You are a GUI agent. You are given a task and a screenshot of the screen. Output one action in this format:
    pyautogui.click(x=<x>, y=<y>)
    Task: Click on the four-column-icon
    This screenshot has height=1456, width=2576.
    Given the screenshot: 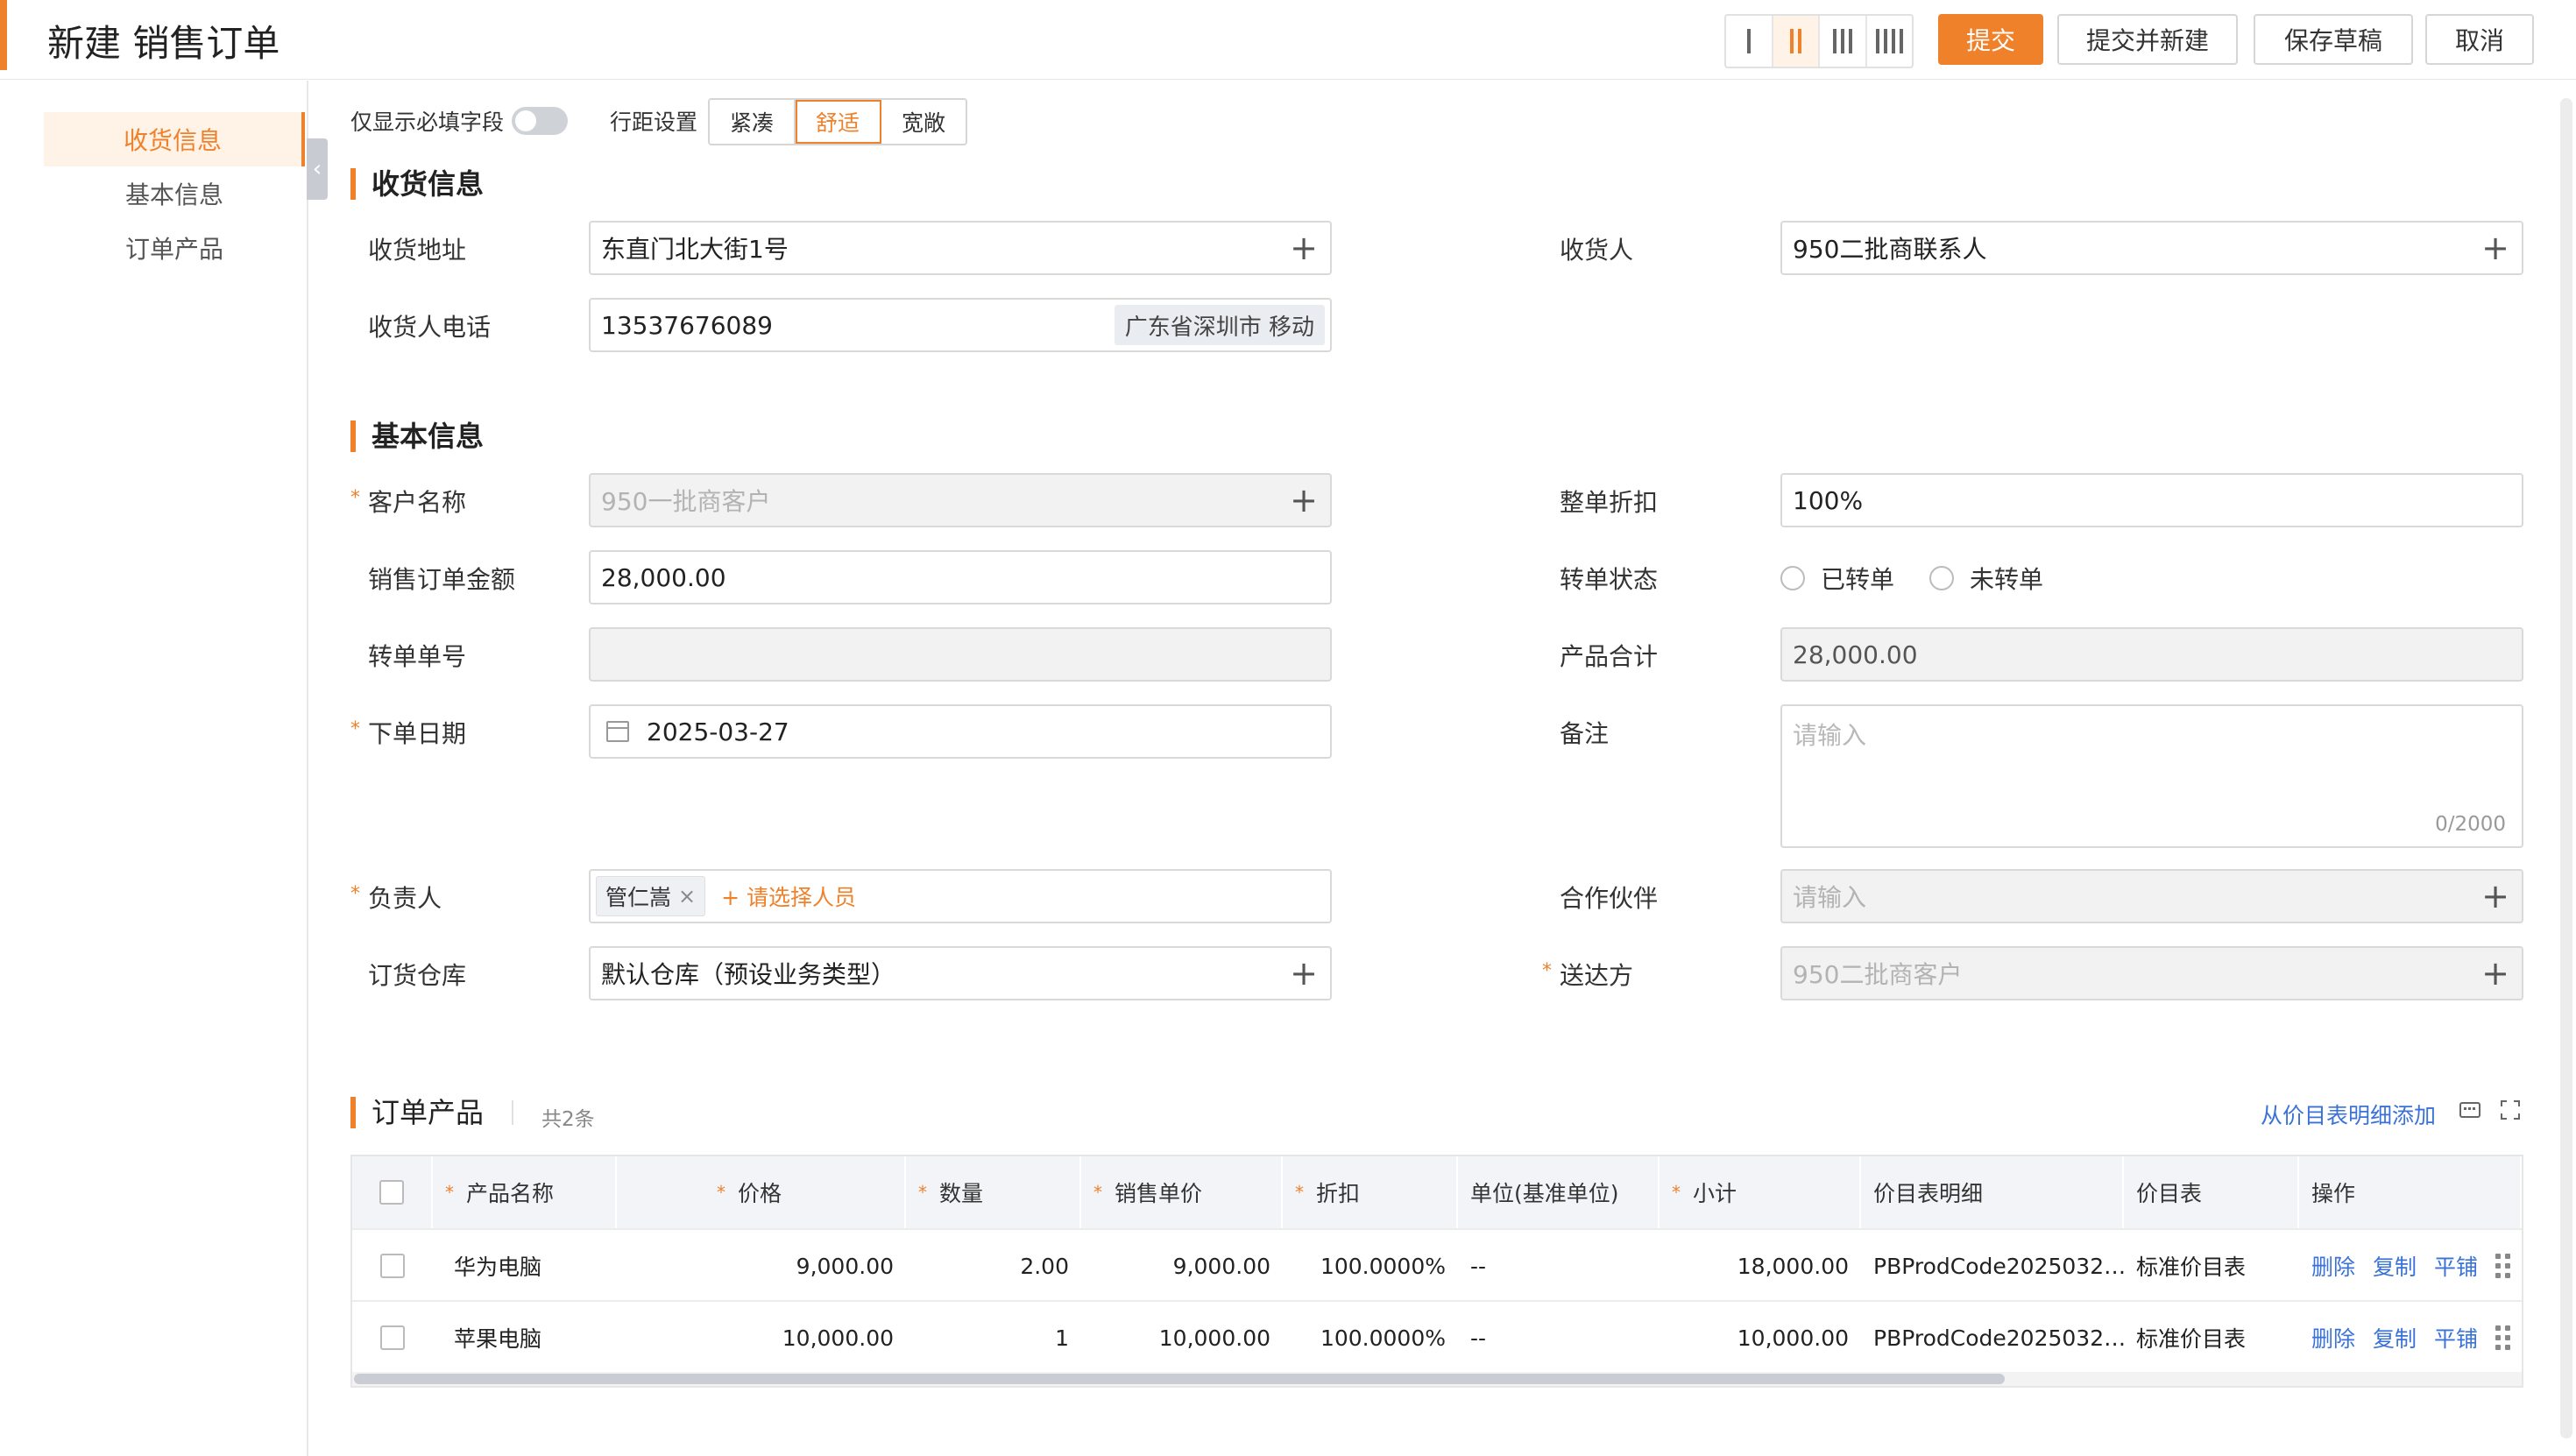 What is the action you would take?
    pyautogui.click(x=1890, y=41)
    